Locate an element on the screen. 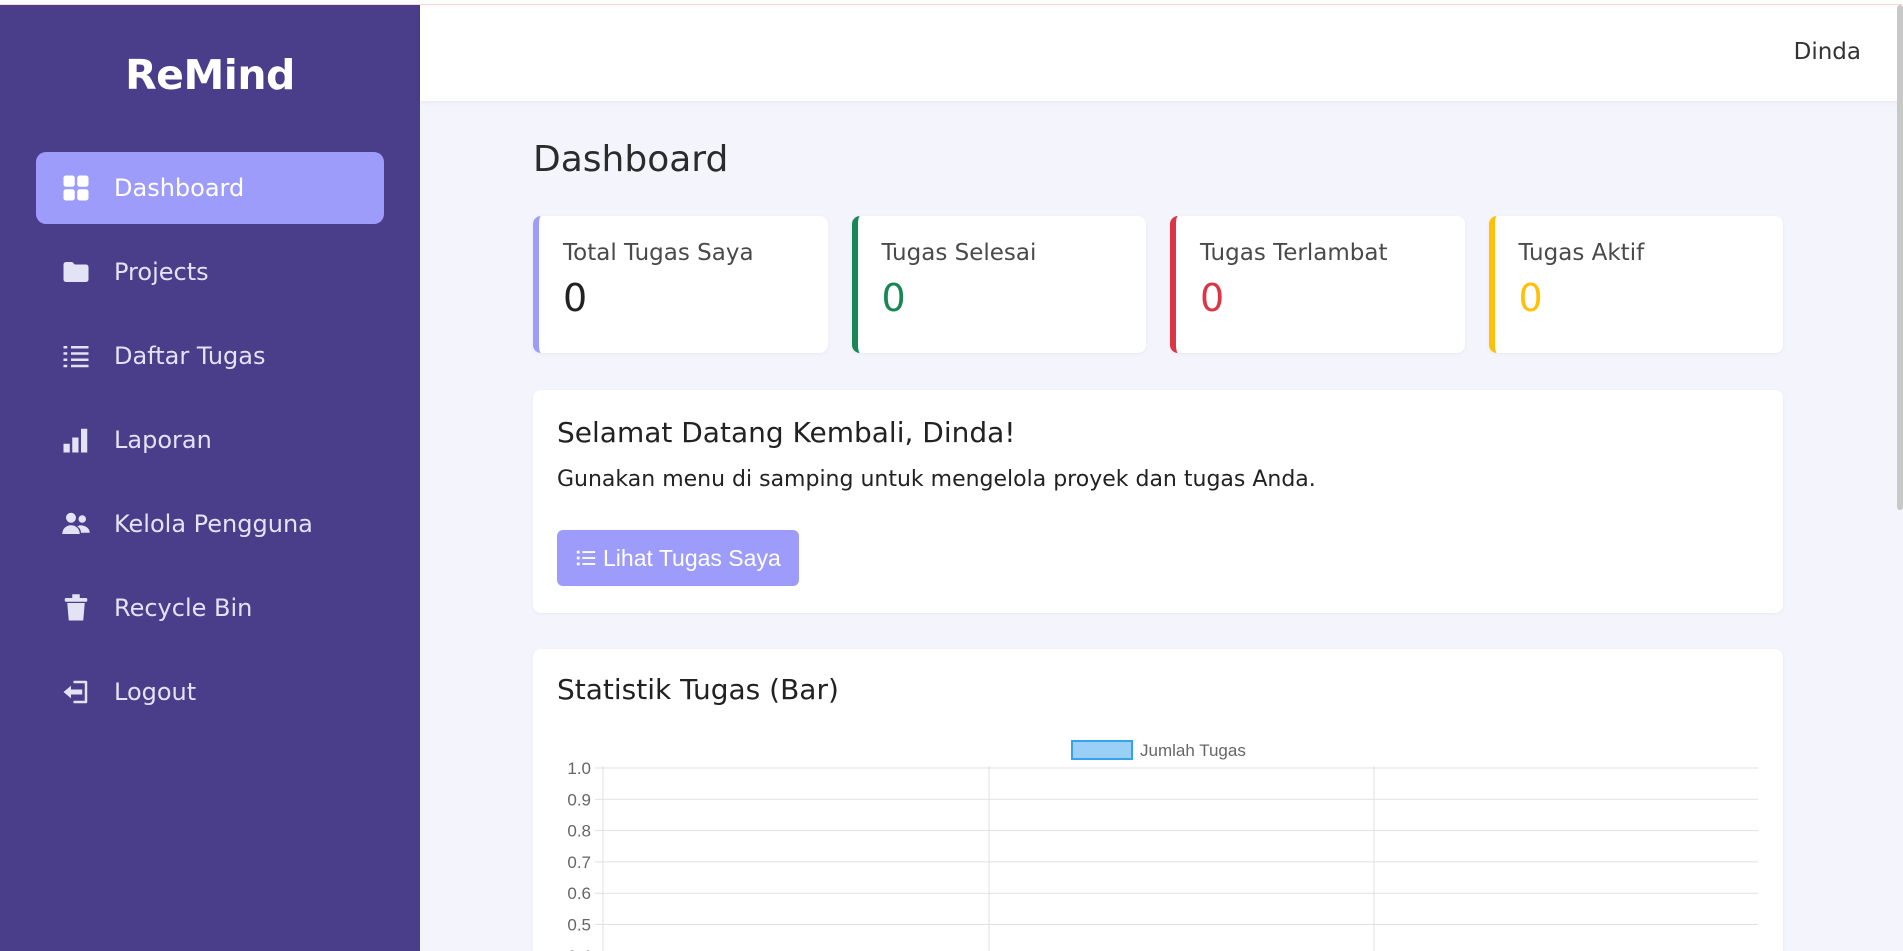  stat-label: Tugas Selesai is located at coordinates (959, 253).